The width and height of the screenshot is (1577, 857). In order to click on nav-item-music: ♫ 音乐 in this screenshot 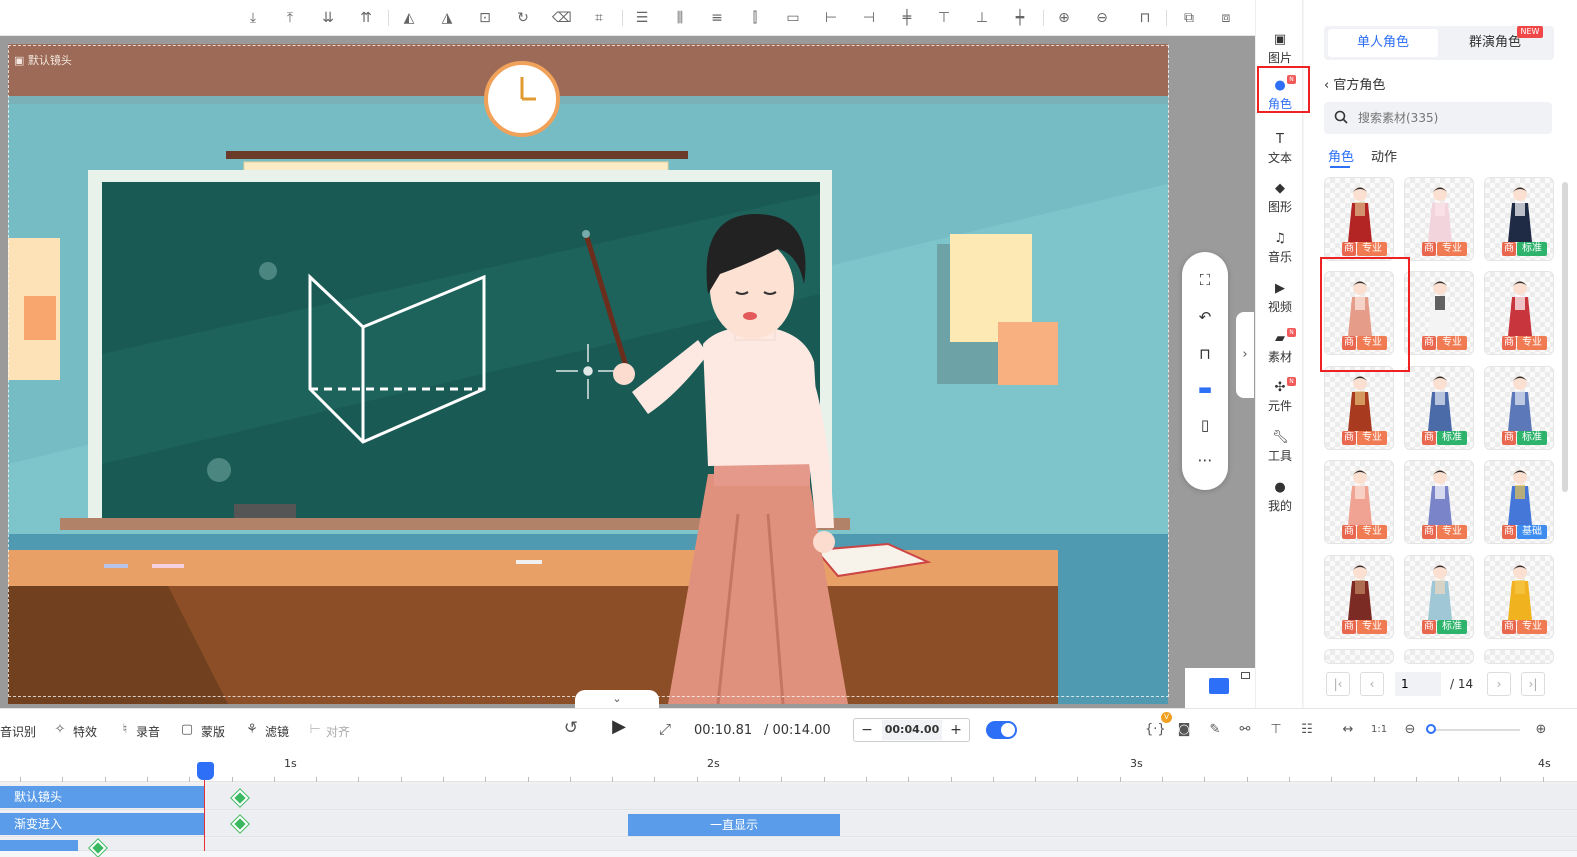, I will do `click(1280, 247)`.